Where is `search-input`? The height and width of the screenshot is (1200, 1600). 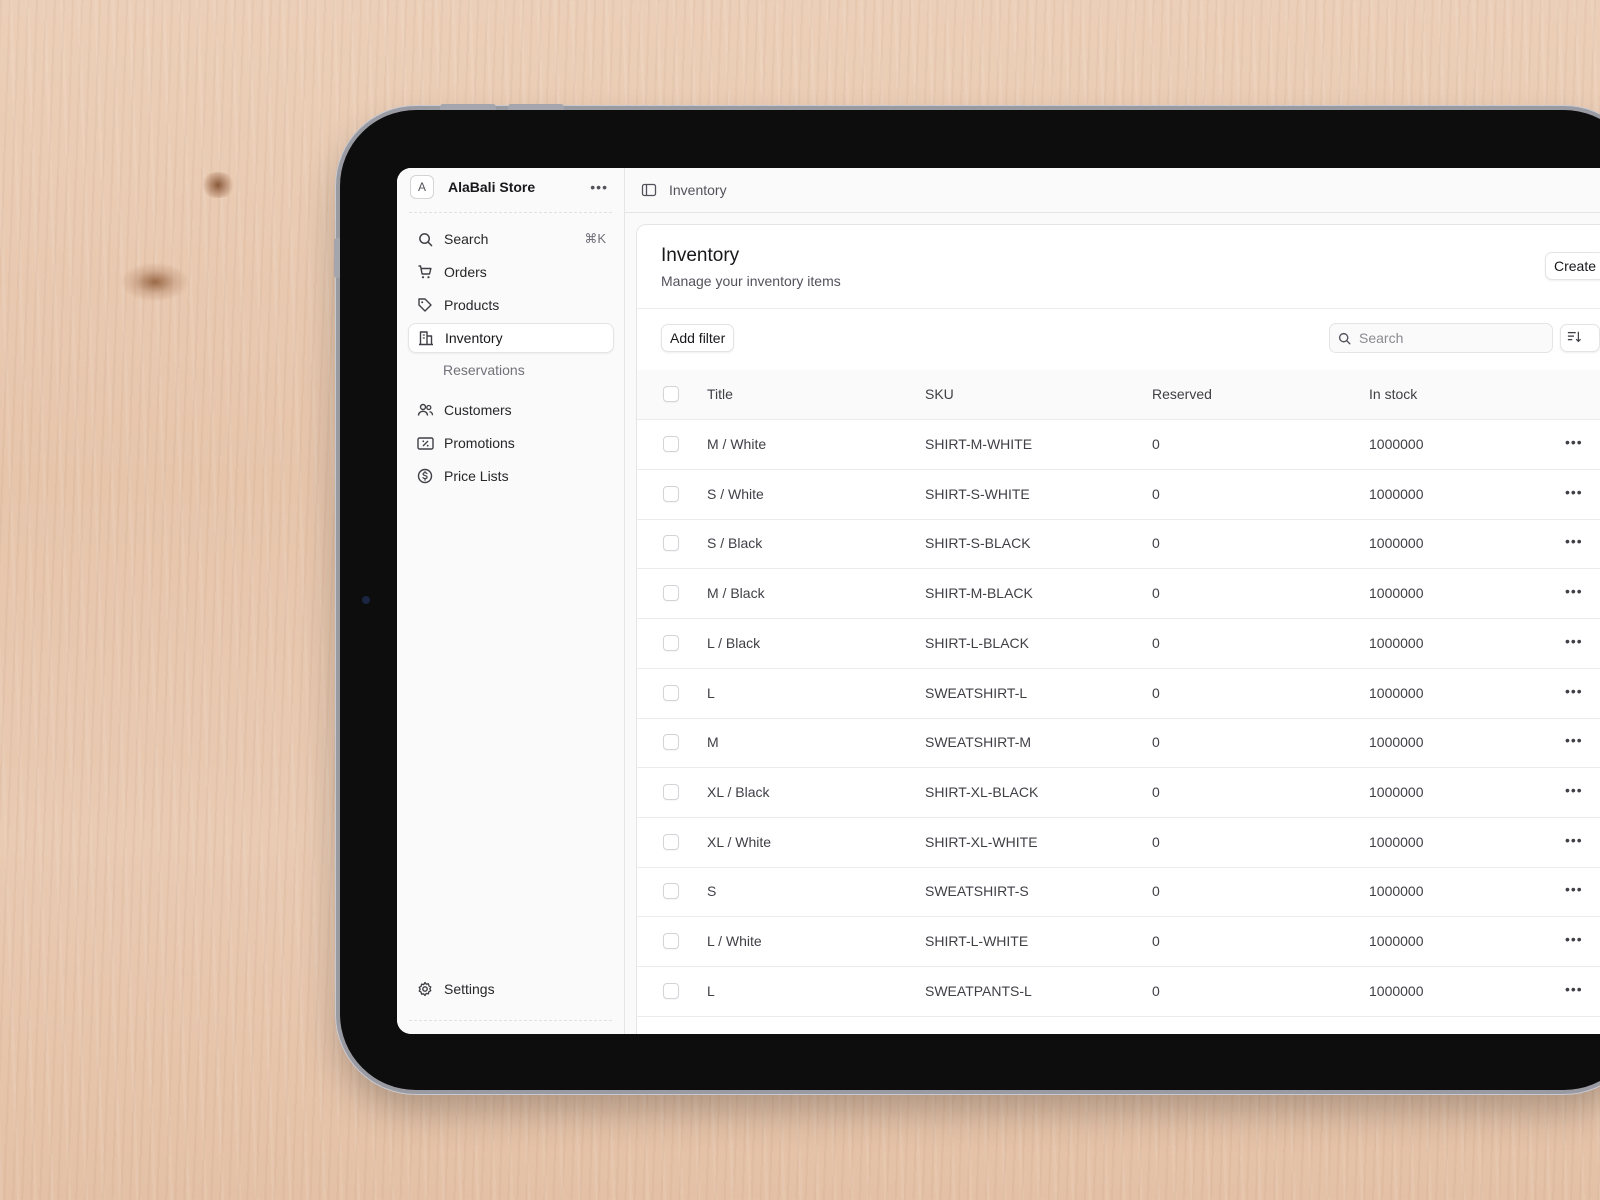
search-input is located at coordinates (1444, 338).